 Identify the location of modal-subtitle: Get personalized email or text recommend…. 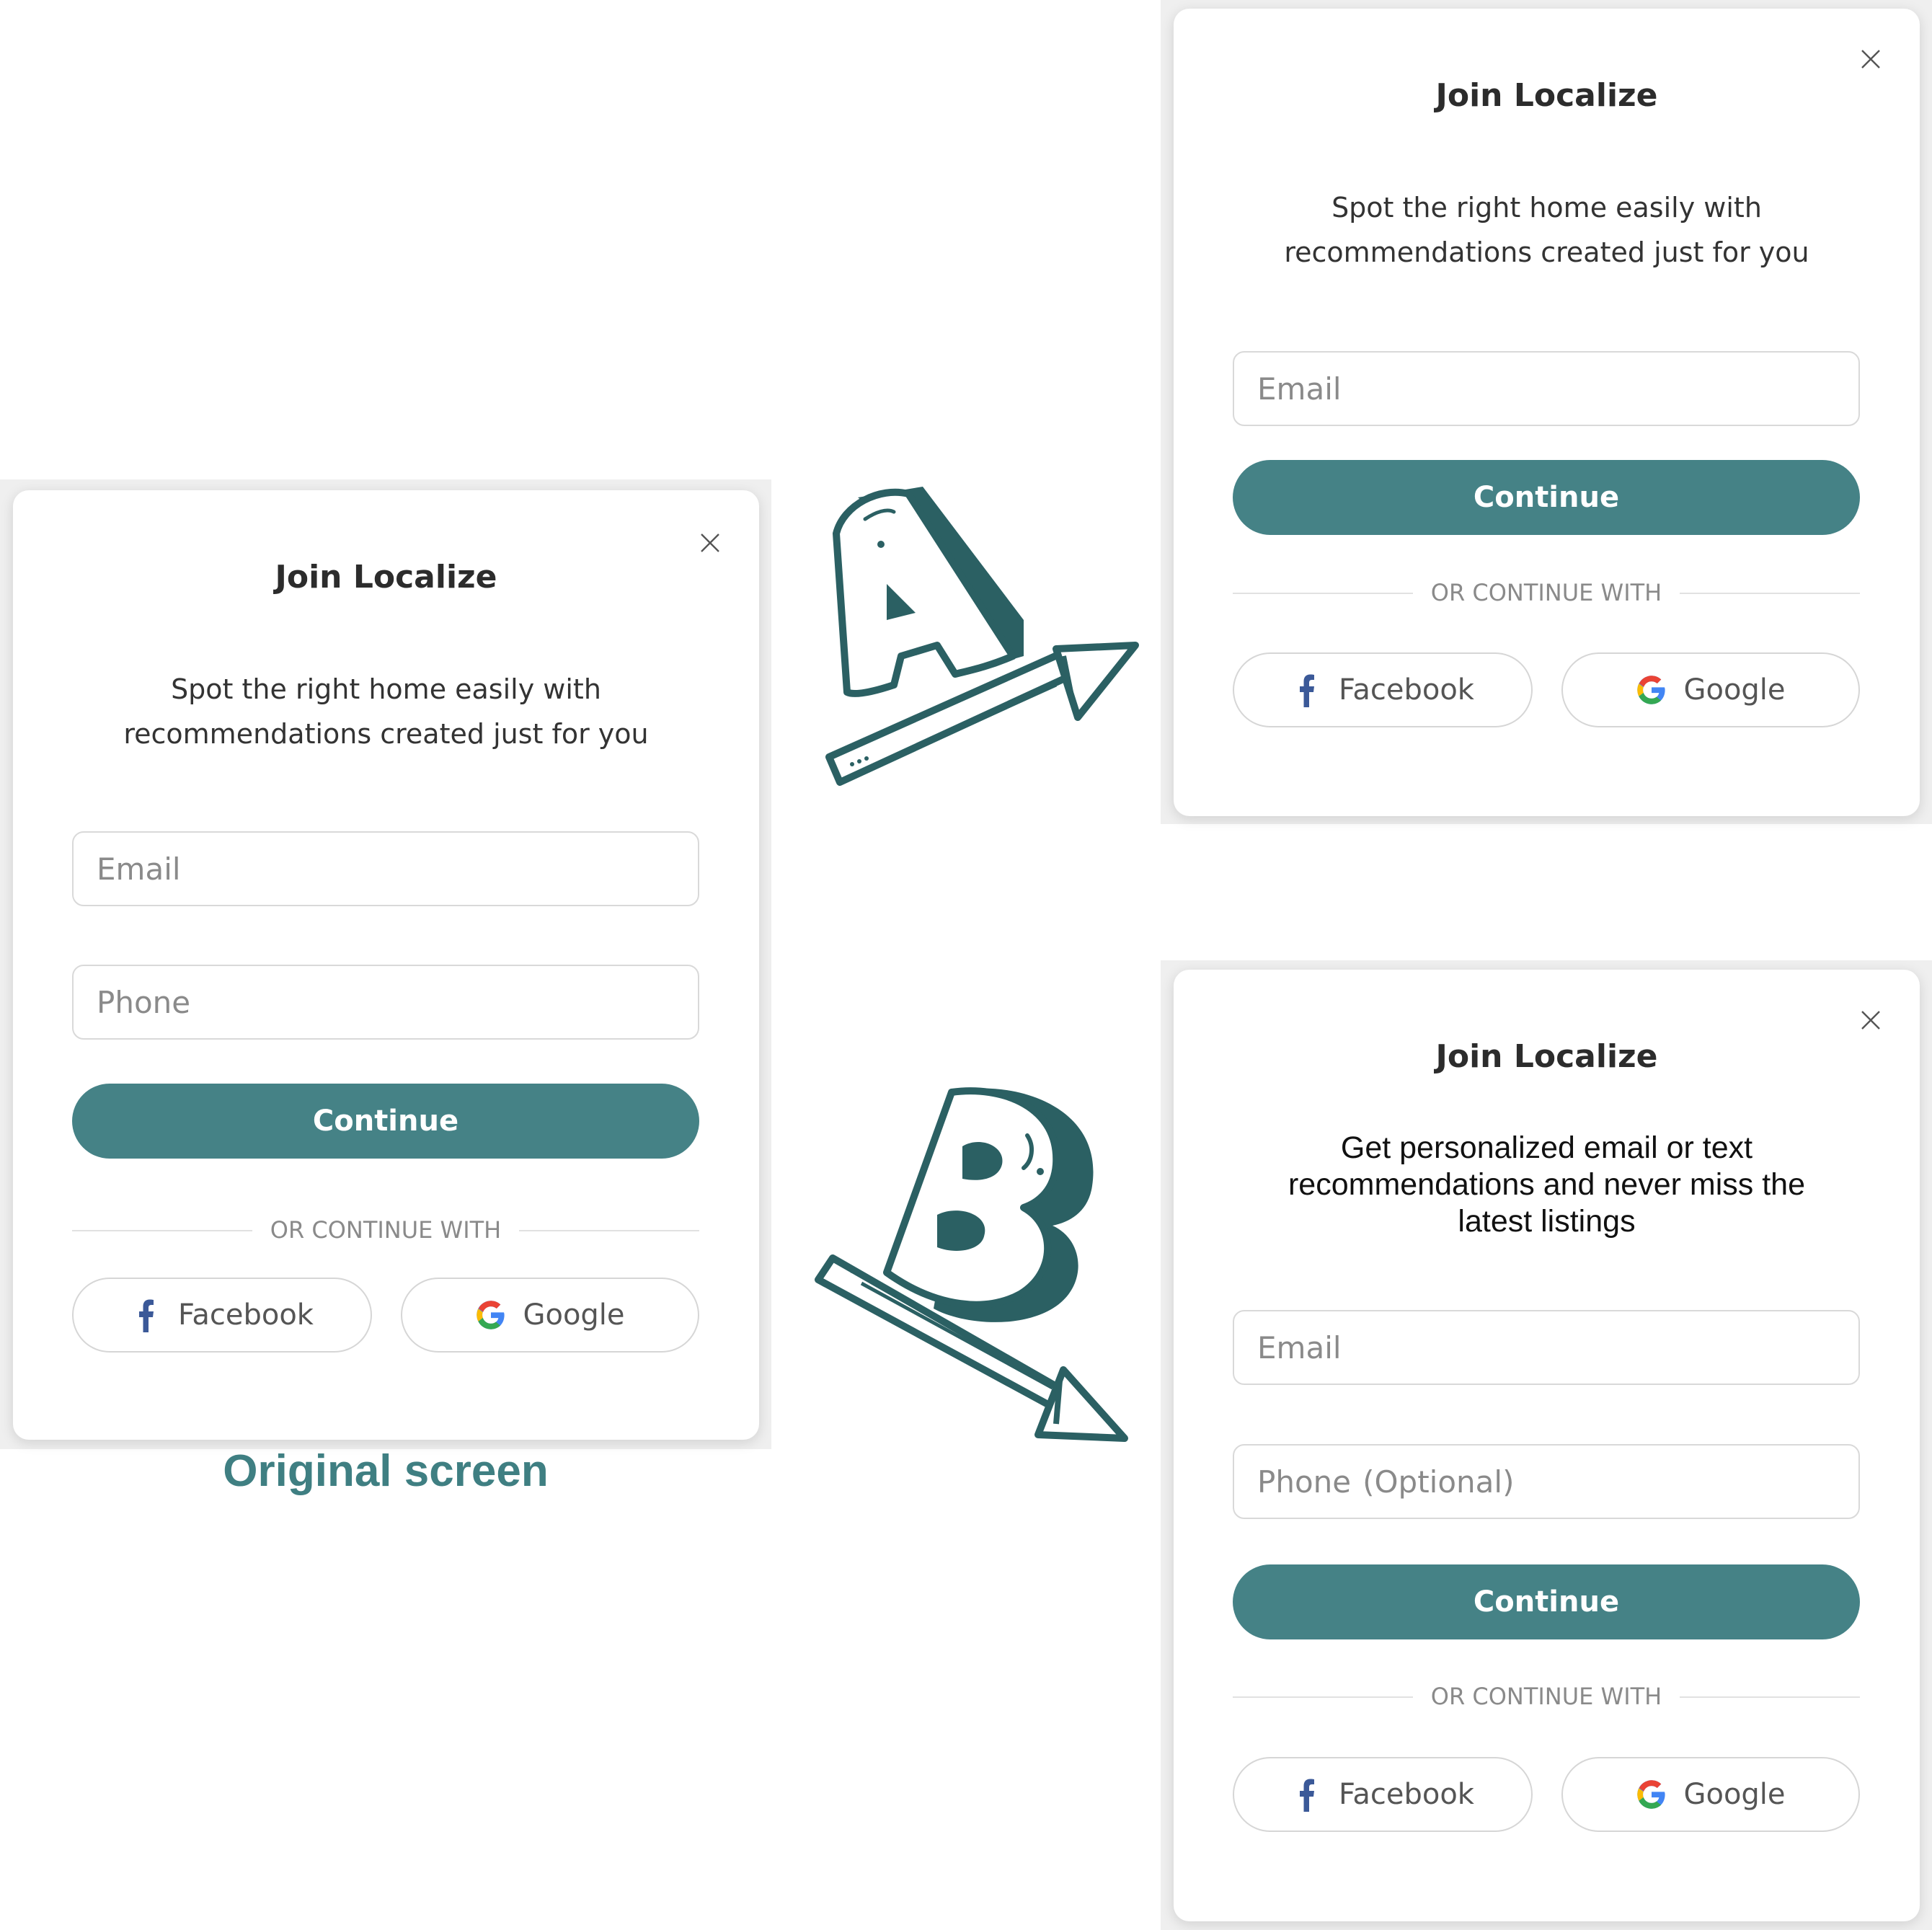
(1547, 1184).